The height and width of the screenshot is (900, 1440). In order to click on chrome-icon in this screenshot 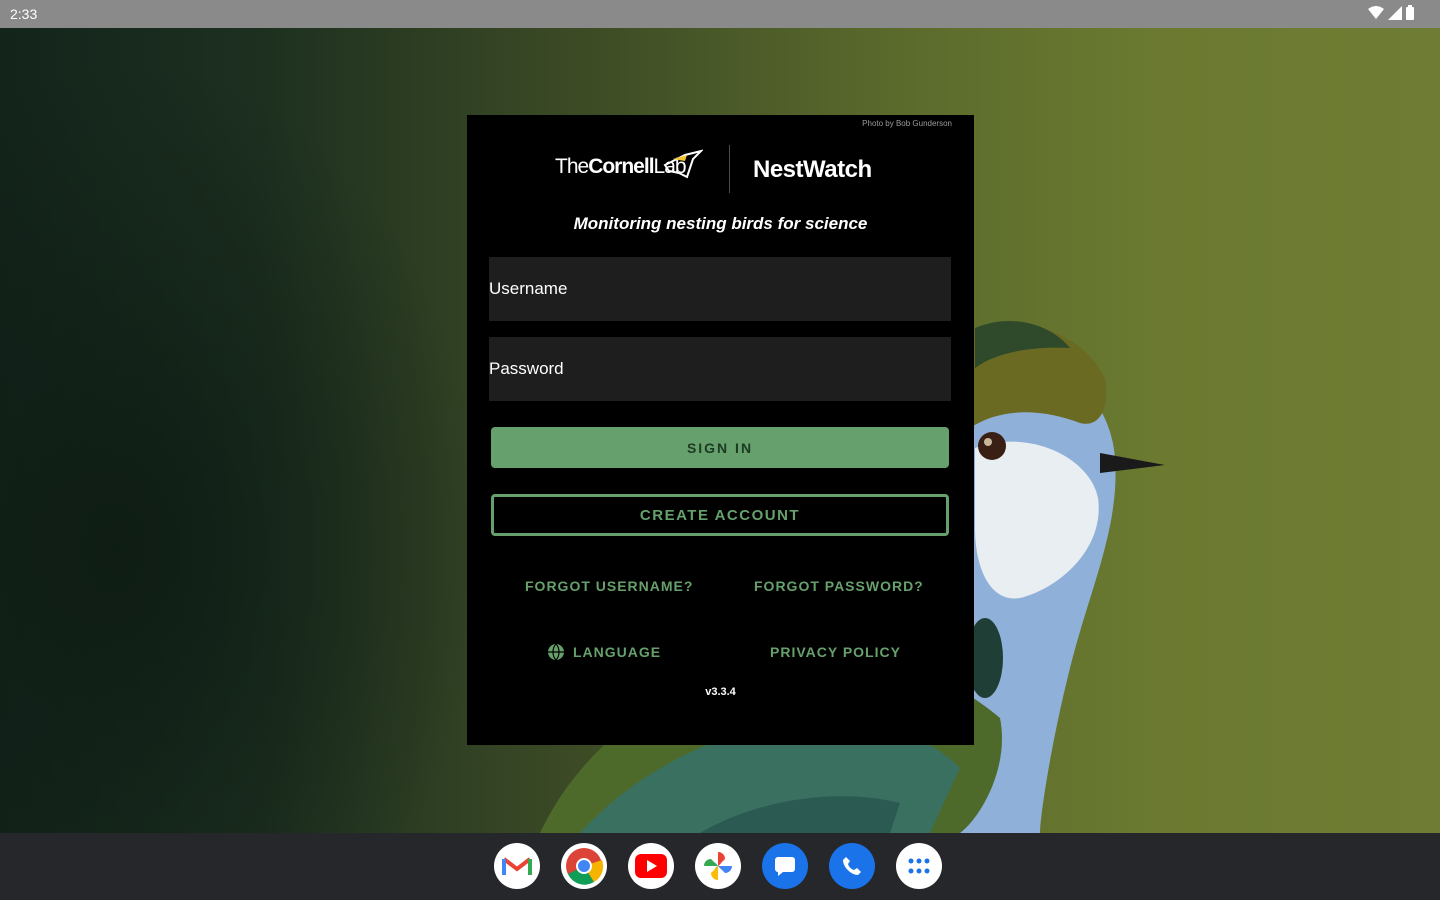, I will do `click(584, 866)`.